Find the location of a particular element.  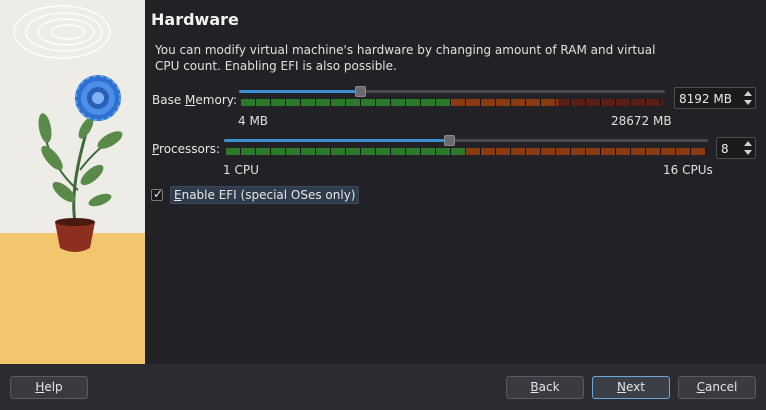

processors-spinbox: 8 is located at coordinates (736, 148).